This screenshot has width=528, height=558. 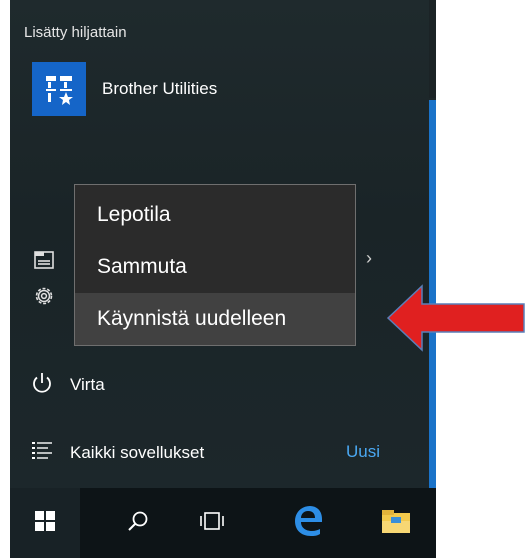 What do you see at coordinates (369, 258) in the screenshot?
I see `chevron-right-icon: ›` at bounding box center [369, 258].